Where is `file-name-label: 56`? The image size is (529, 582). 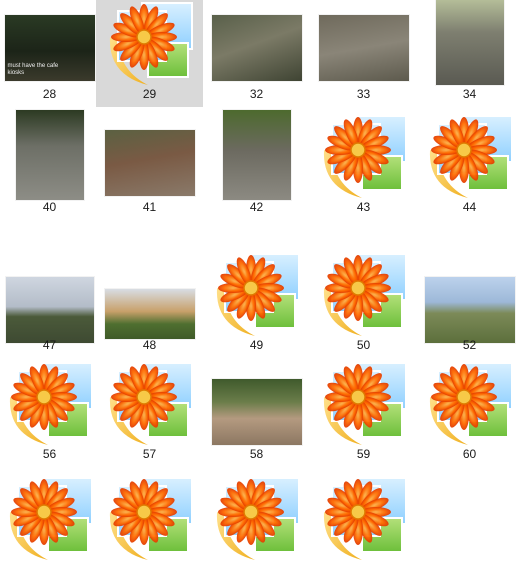 file-name-label: 56 is located at coordinates (49, 454).